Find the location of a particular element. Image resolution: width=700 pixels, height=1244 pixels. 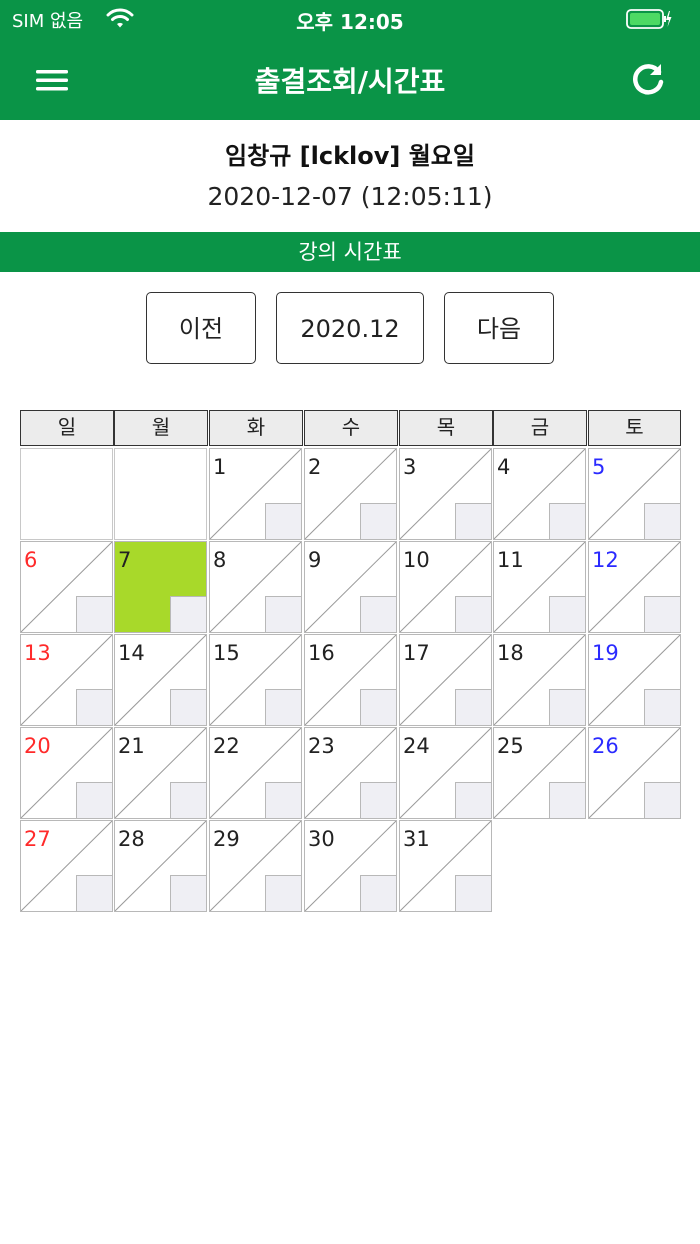

calendar-day-cell: 2 is located at coordinates (350, 494).